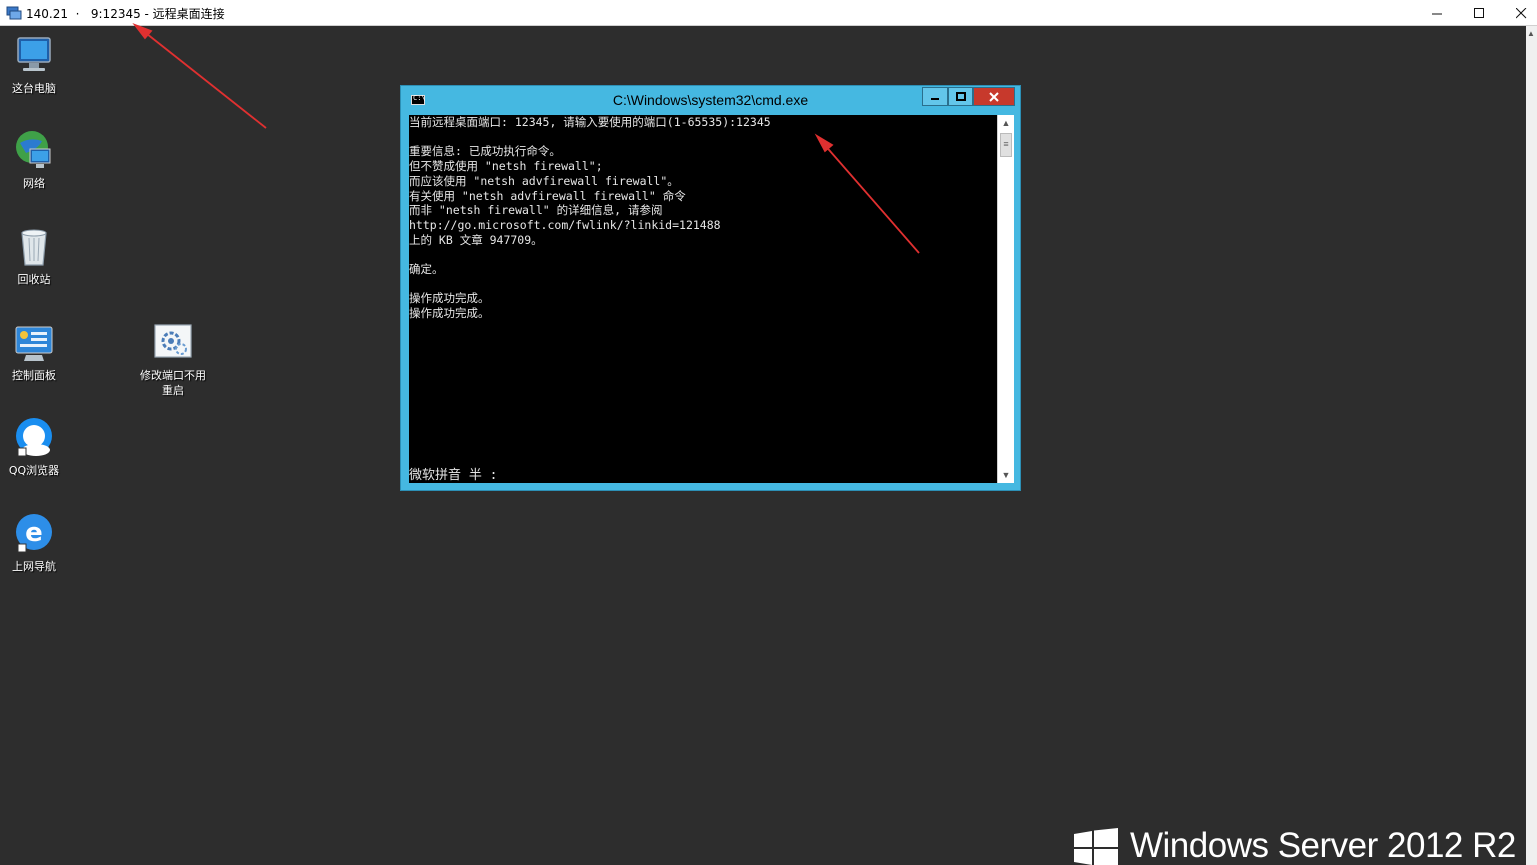  What do you see at coordinates (34, 438) in the screenshot?
I see `qq-browser-icon` at bounding box center [34, 438].